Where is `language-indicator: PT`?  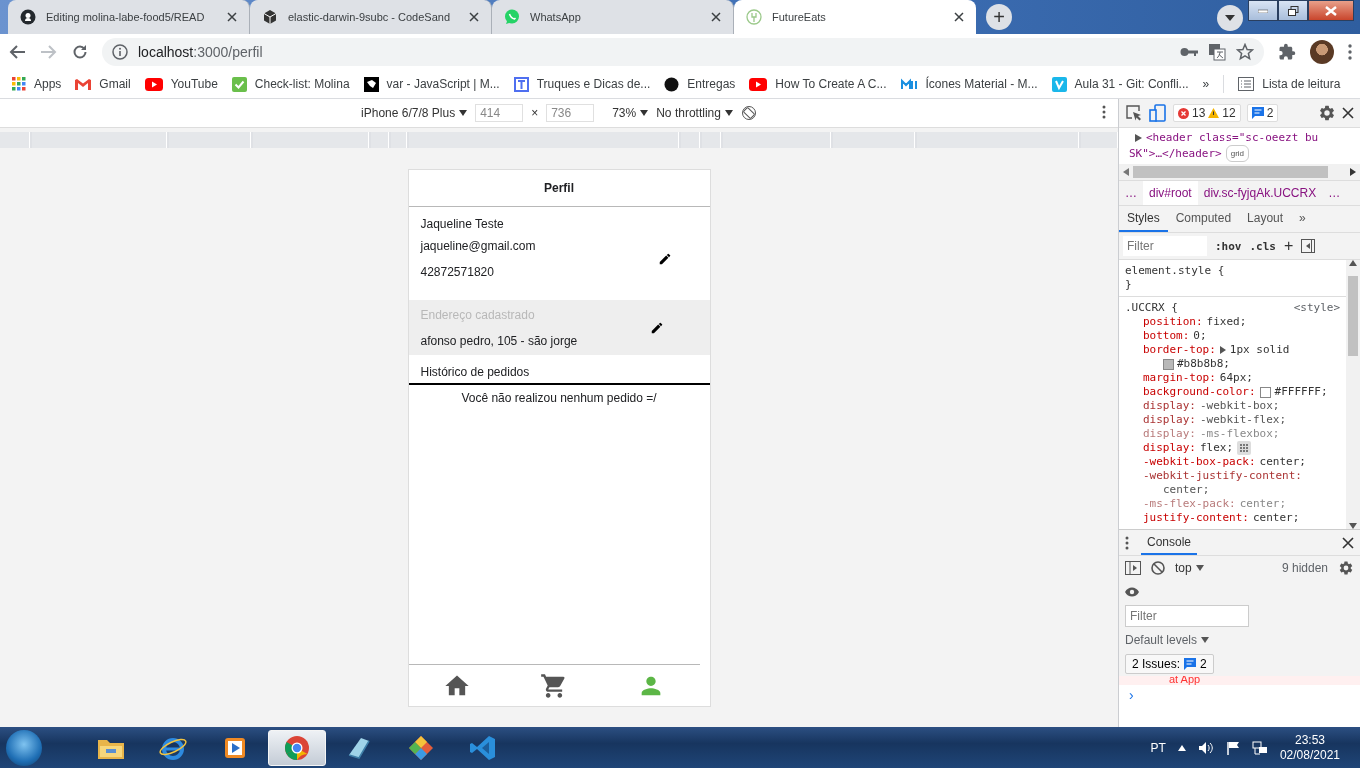 language-indicator: PT is located at coordinates (1158, 747).